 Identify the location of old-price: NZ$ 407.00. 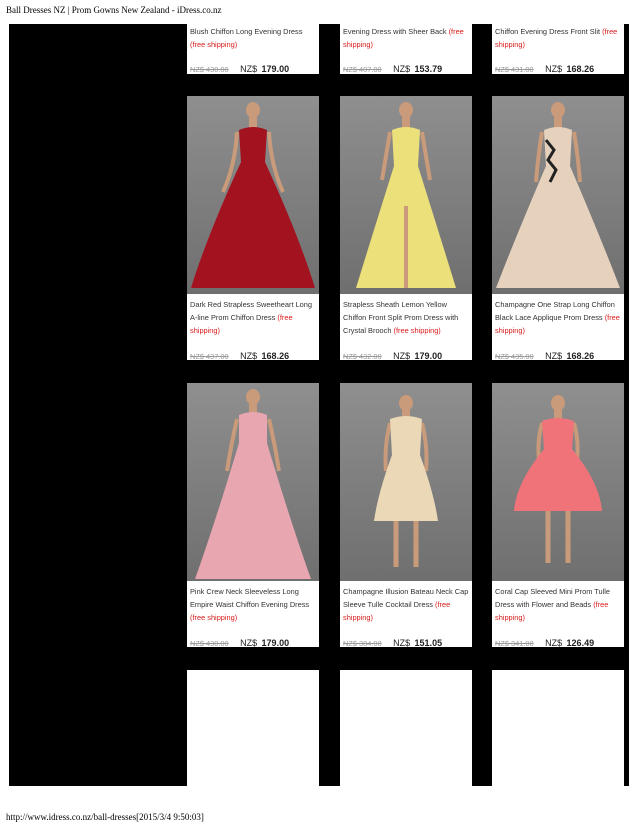
(362, 69).